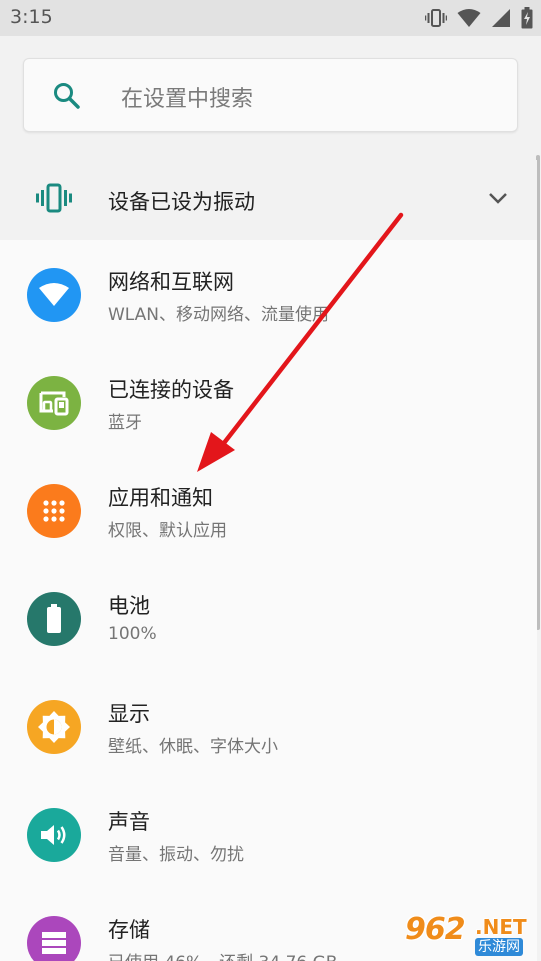 The image size is (541, 961). Describe the element at coordinates (268, 726) in the screenshot. I see `settings-item-display: 显示 壁纸、休眠、字体大小` at that location.